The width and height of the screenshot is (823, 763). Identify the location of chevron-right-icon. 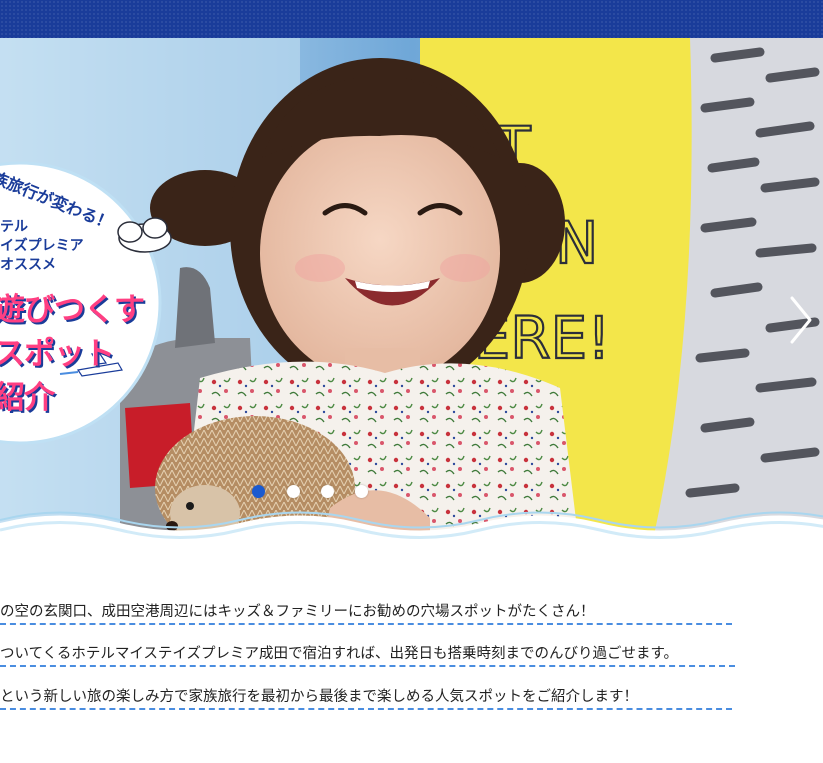
(801, 320).